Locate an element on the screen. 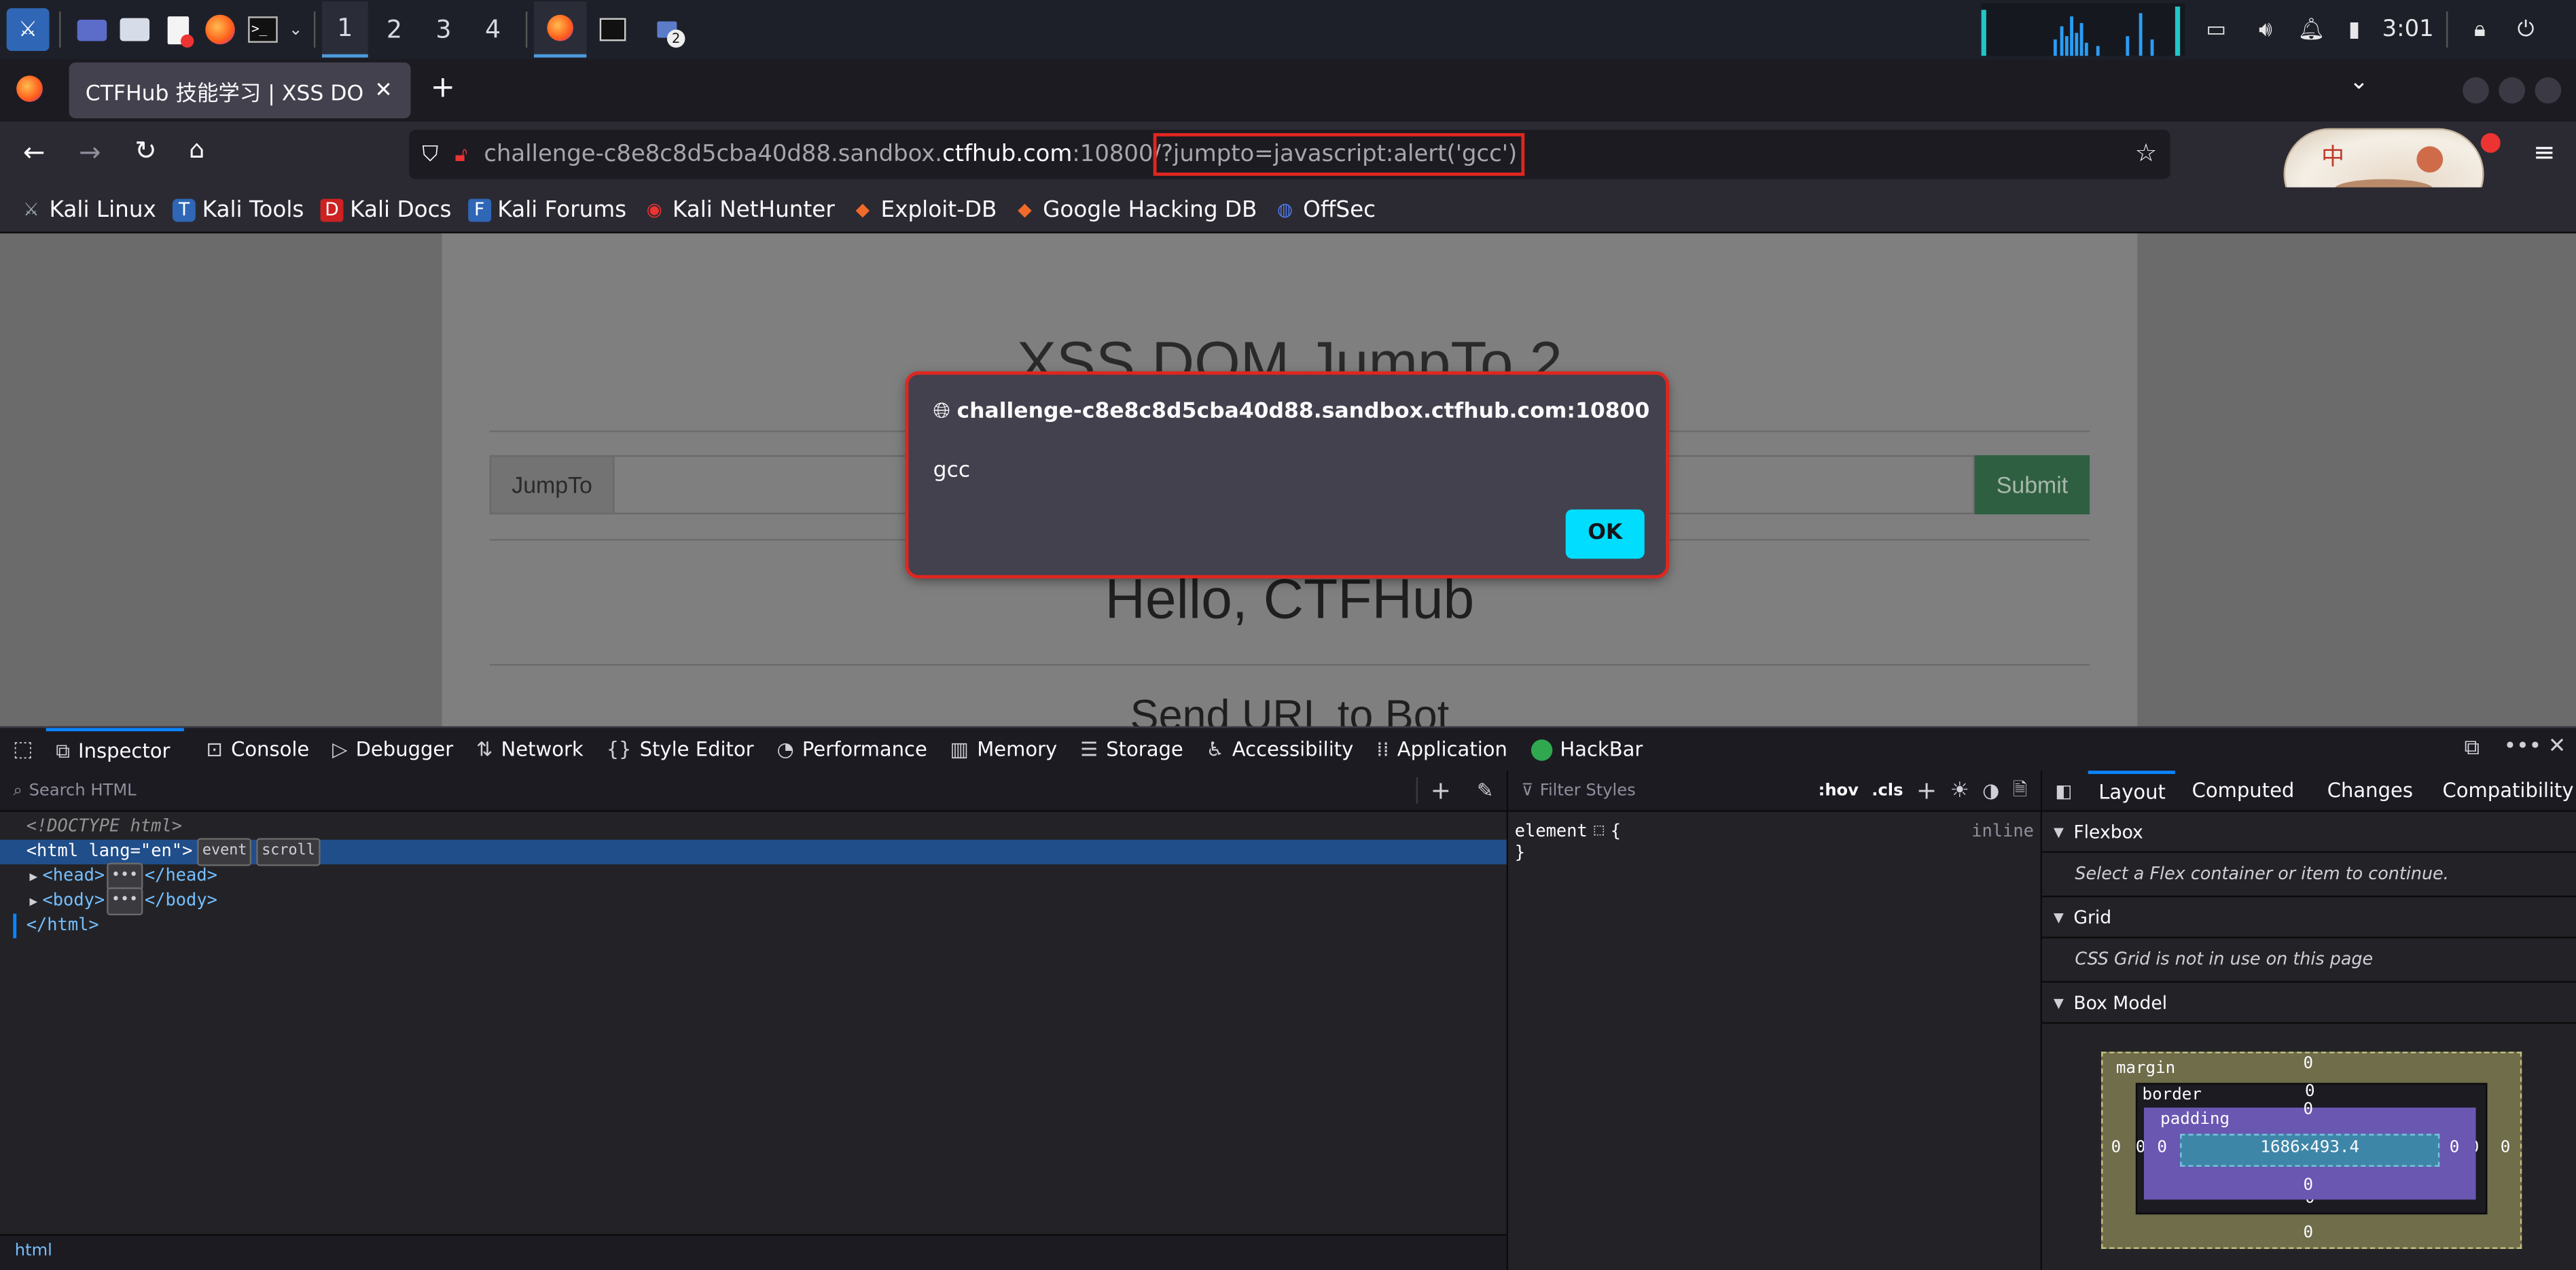 The width and height of the screenshot is (2576, 1270). dock-side-icon: ⧉ is located at coordinates (2473, 748).